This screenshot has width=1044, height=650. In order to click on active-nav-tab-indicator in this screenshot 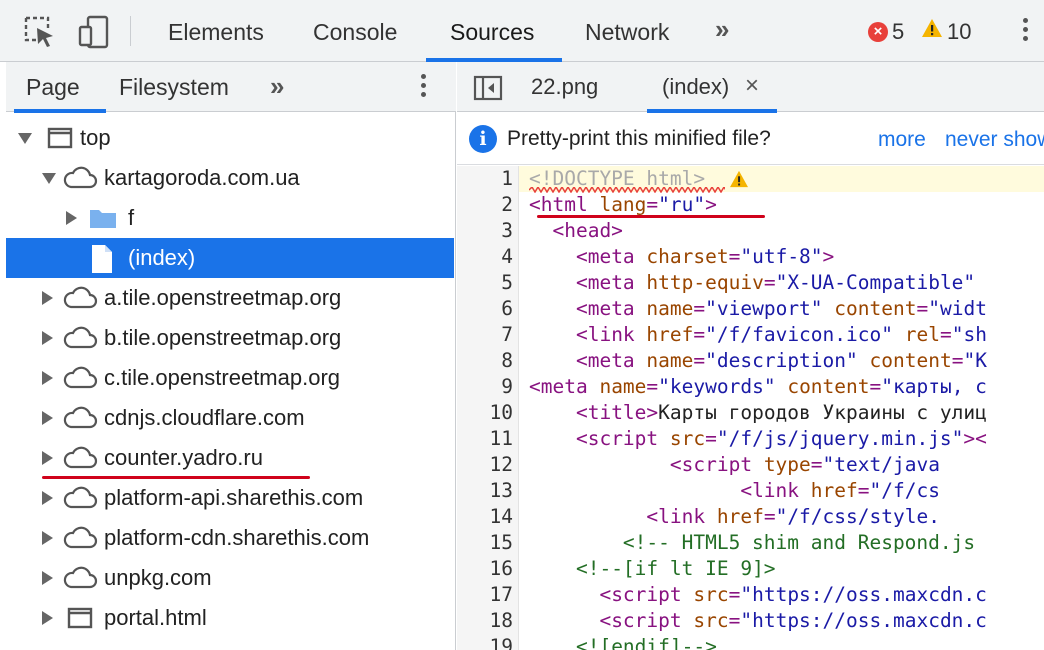, I will do `click(60, 111)`.